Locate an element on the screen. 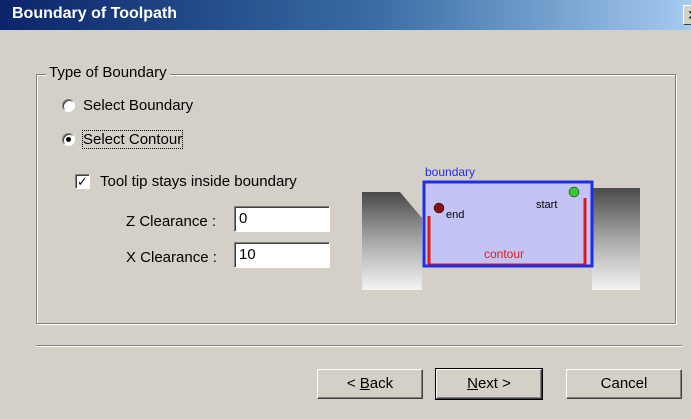  next-rest: ext is located at coordinates (487, 383).